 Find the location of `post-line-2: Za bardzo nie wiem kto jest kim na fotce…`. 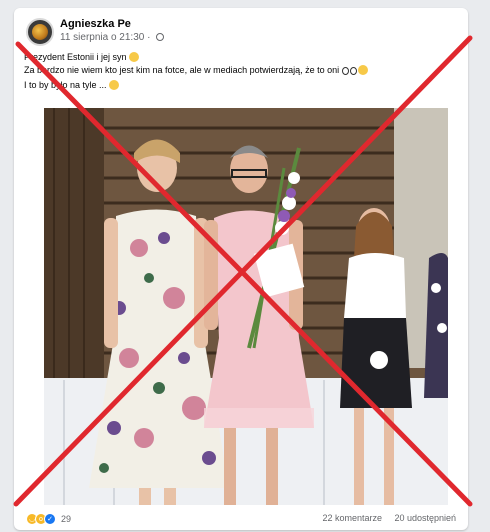

post-line-2: Za bardzo nie wiem kto jest kim na fotce… is located at coordinates (182, 69).